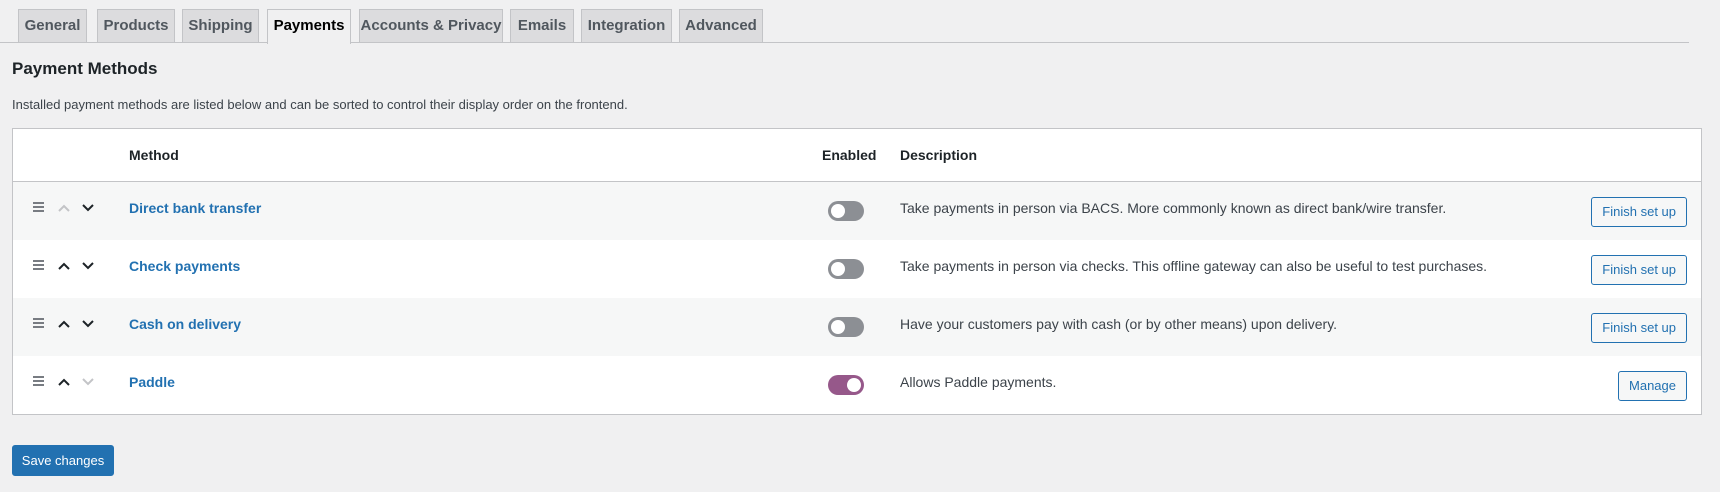  What do you see at coordinates (849, 155) in the screenshot?
I see `column-header-enabled: Enabled` at bounding box center [849, 155].